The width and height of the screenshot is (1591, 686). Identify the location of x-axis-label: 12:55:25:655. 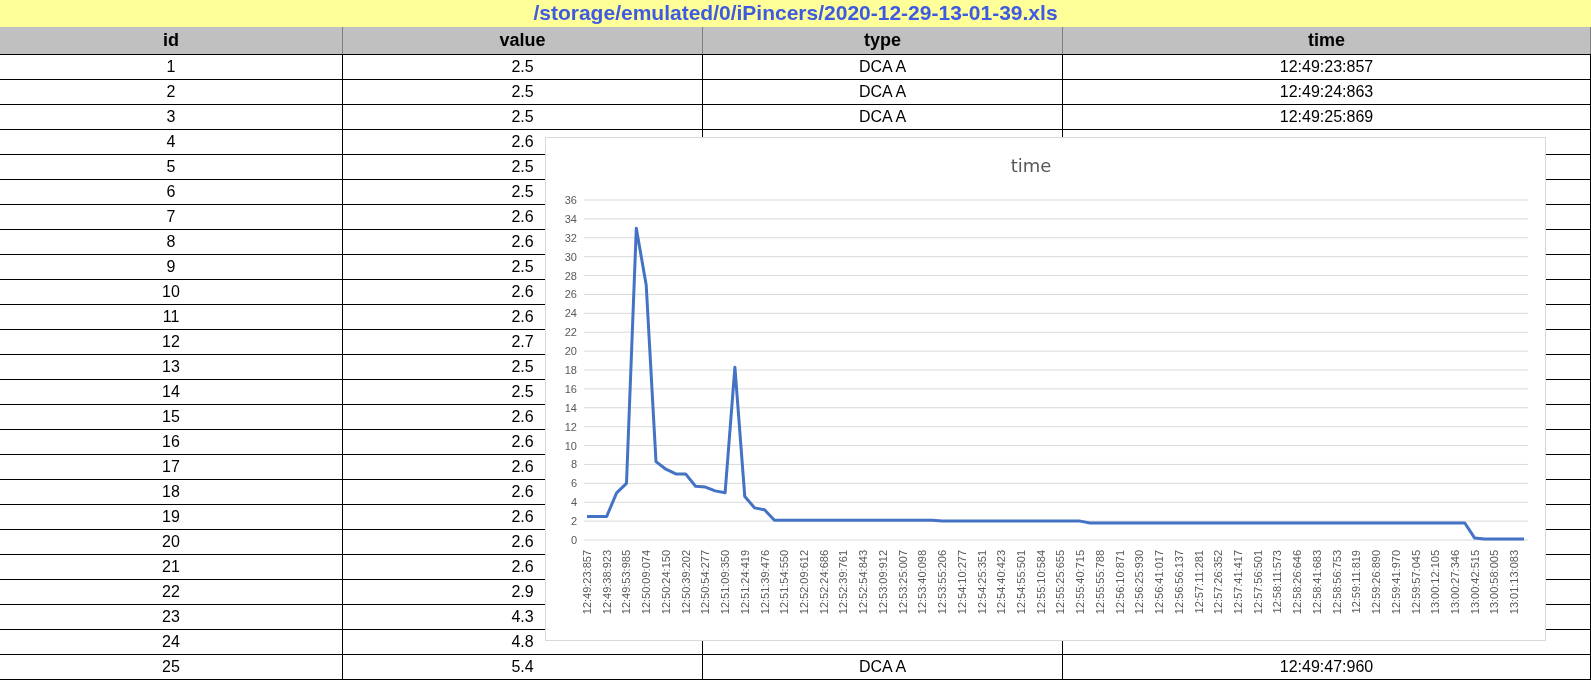
(1060, 582).